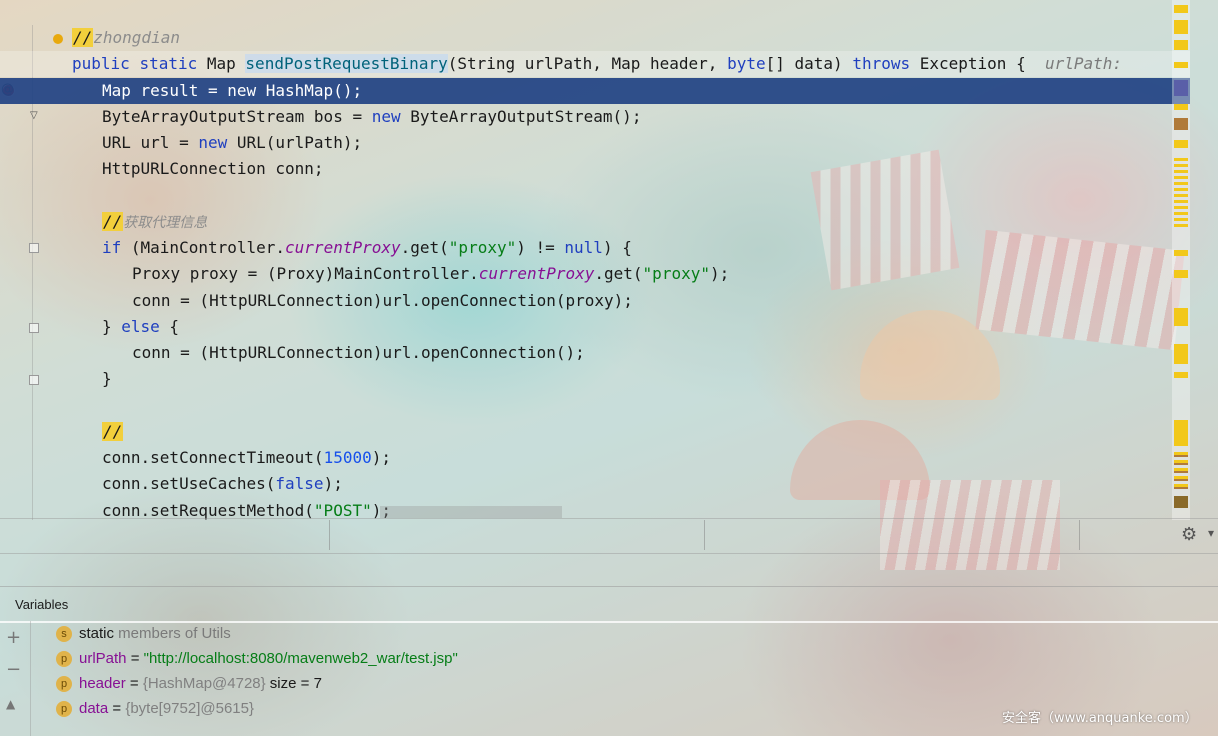 Image resolution: width=1218 pixels, height=736 pixels. I want to click on static-badge-icon: s, so click(64, 634).